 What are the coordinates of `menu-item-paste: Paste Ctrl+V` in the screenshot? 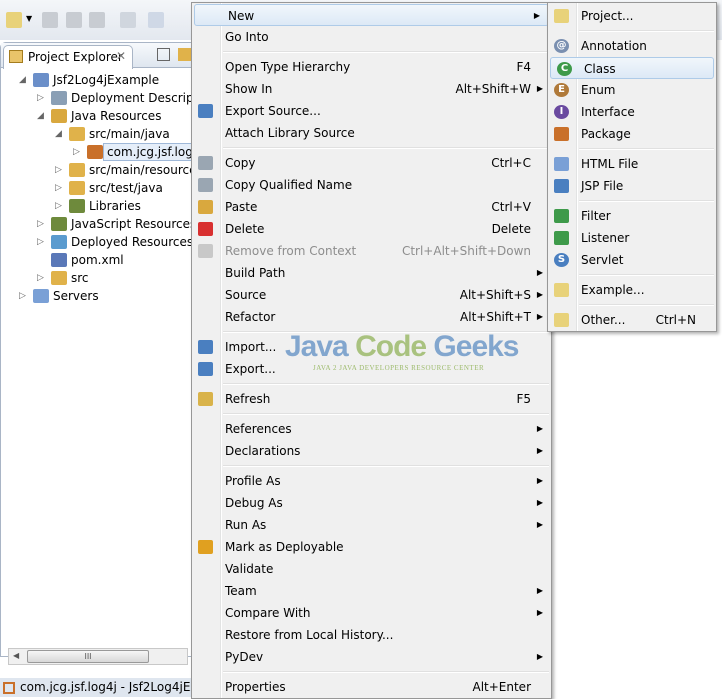 It's located at (371, 207).